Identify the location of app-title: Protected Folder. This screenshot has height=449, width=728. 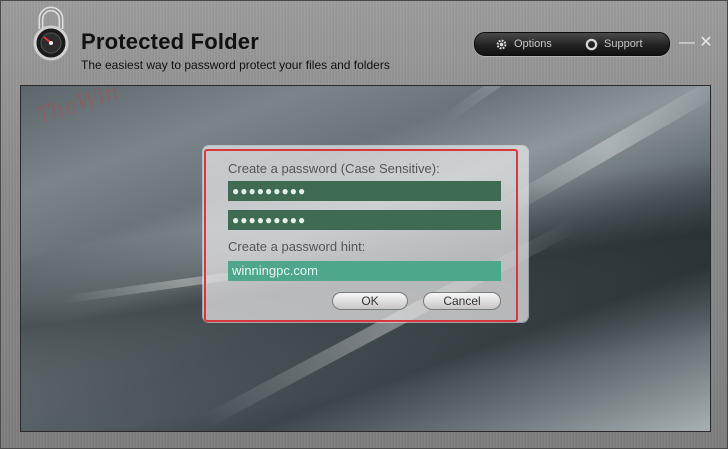
(170, 41).